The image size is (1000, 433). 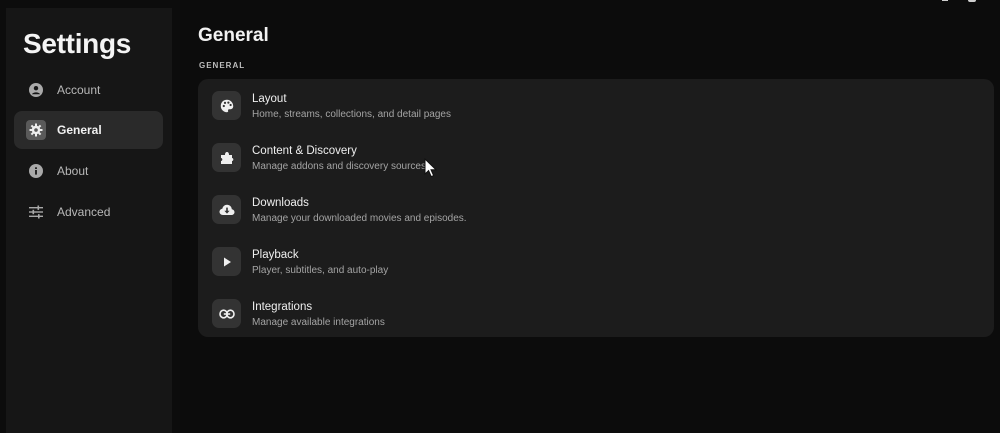 What do you see at coordinates (340, 166) in the screenshot?
I see `row-description: Manage addons and discovery sources.` at bounding box center [340, 166].